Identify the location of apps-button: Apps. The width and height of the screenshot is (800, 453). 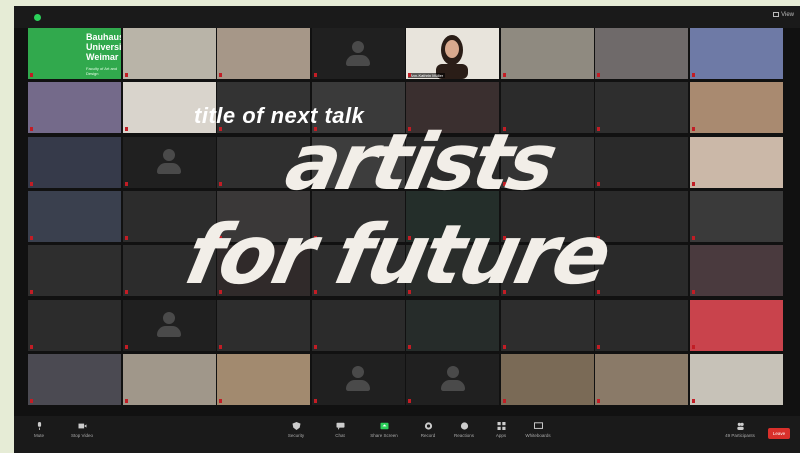
(501, 430).